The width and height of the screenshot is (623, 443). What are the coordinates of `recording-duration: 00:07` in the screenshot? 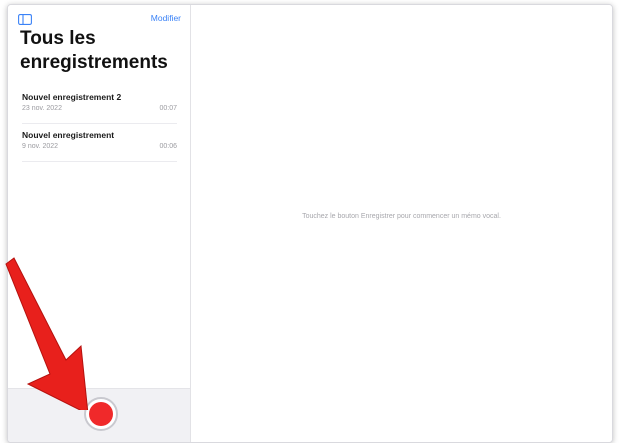 It's located at (168, 108).